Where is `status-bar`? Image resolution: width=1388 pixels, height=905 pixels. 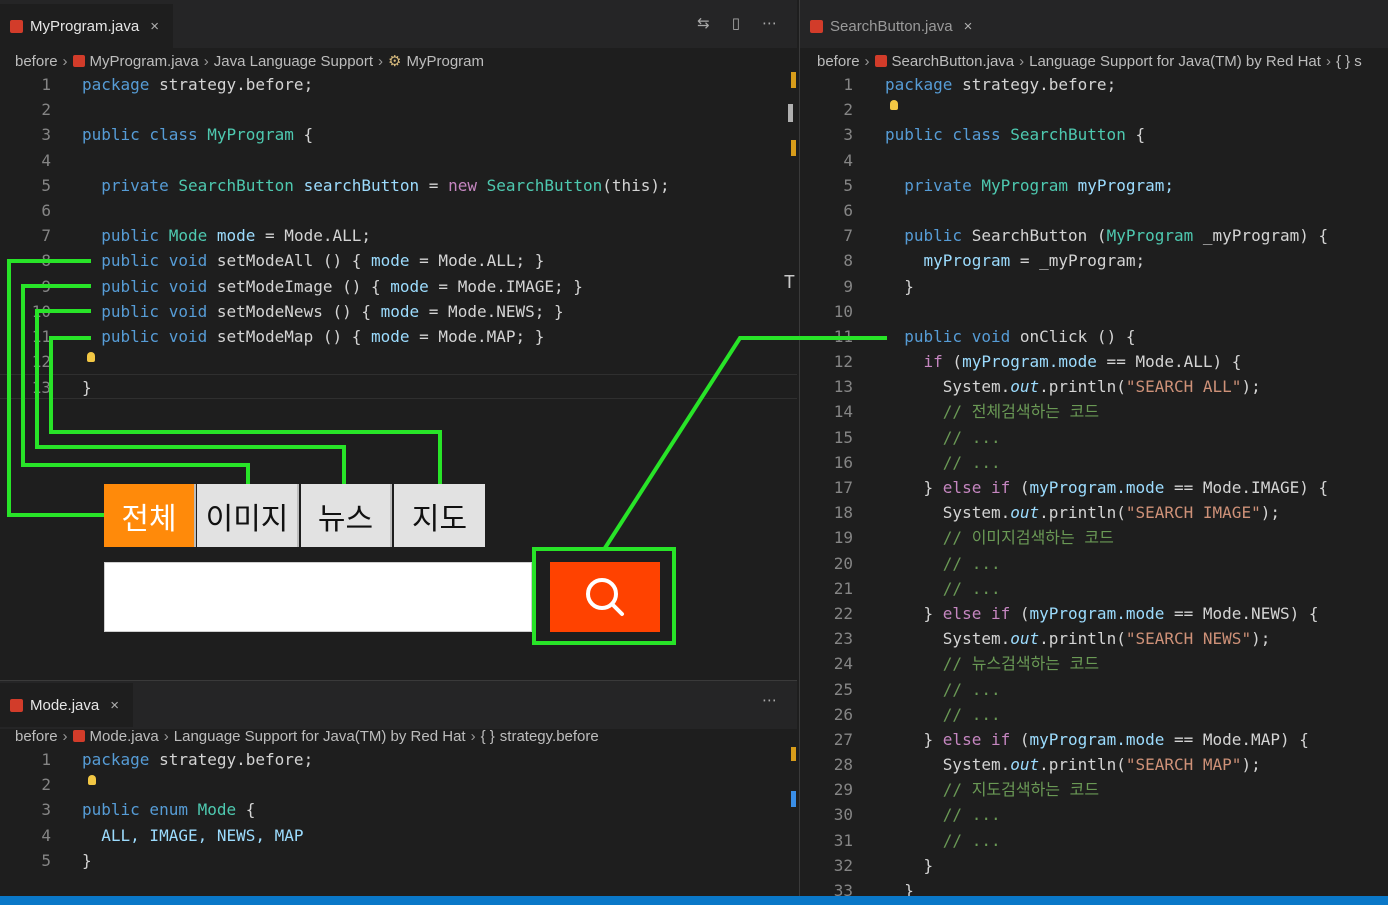 status-bar is located at coordinates (694, 900).